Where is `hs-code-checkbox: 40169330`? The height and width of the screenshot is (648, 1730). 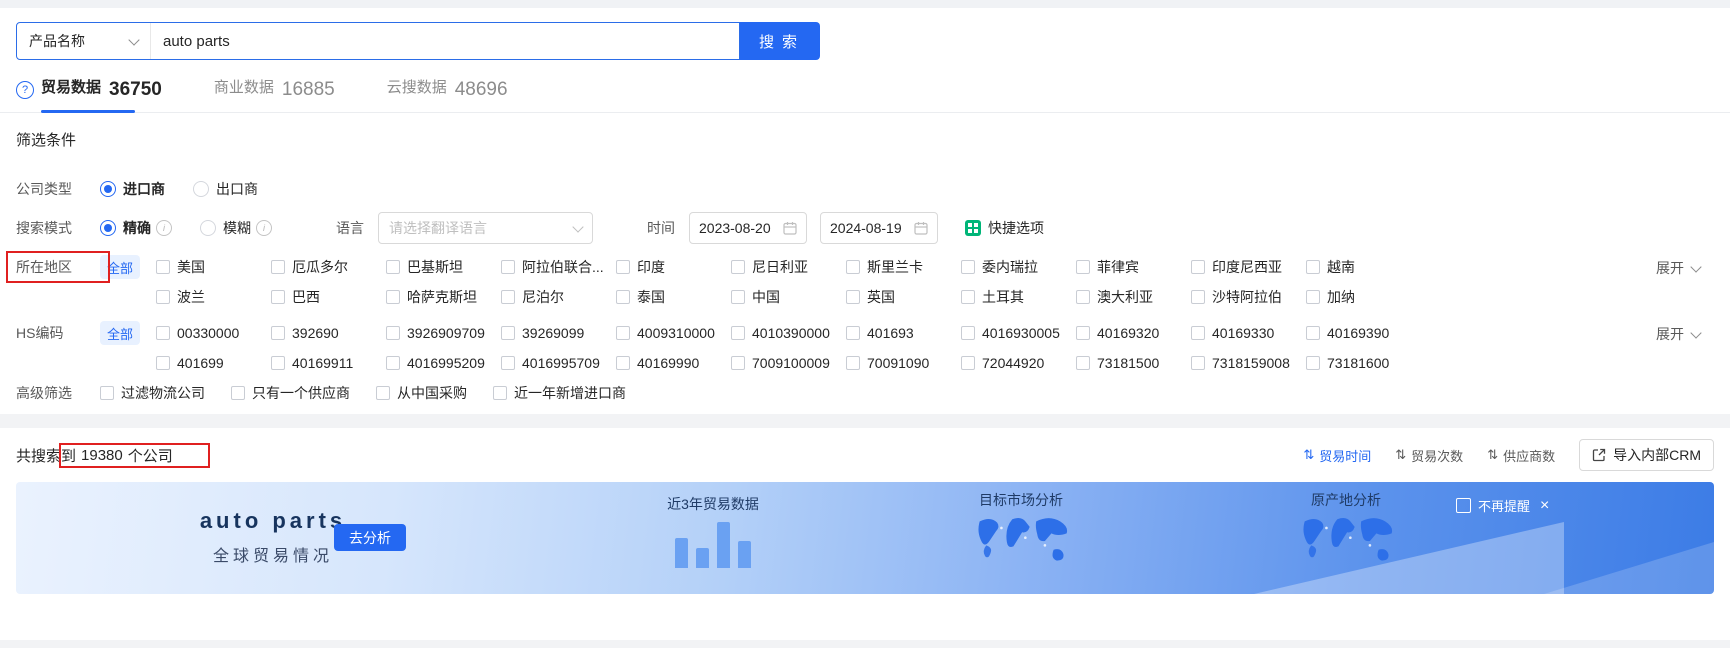 hs-code-checkbox: 40169330 is located at coordinates (1248, 333).